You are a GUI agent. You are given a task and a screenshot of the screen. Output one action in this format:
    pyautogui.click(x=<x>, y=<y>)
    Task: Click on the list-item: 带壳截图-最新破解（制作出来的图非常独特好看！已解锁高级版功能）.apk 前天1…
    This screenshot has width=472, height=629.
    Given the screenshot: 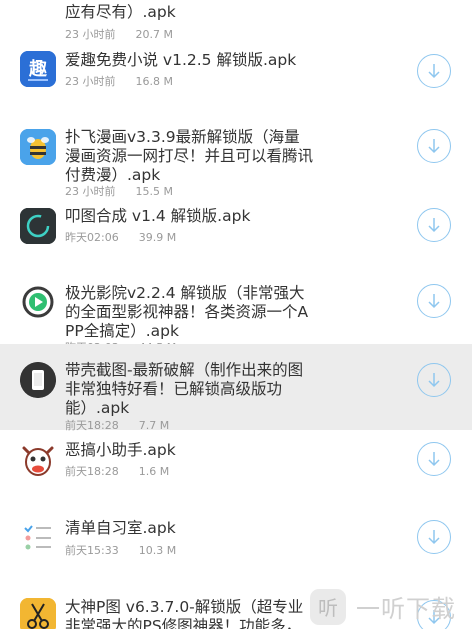 What is the action you would take?
    pyautogui.click(x=236, y=388)
    